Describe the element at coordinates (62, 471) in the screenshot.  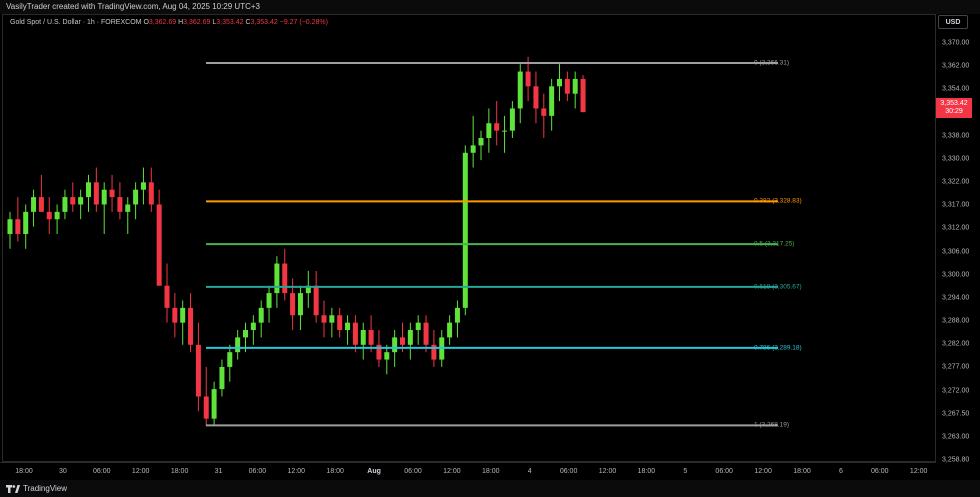
I see `time-label: 30` at that location.